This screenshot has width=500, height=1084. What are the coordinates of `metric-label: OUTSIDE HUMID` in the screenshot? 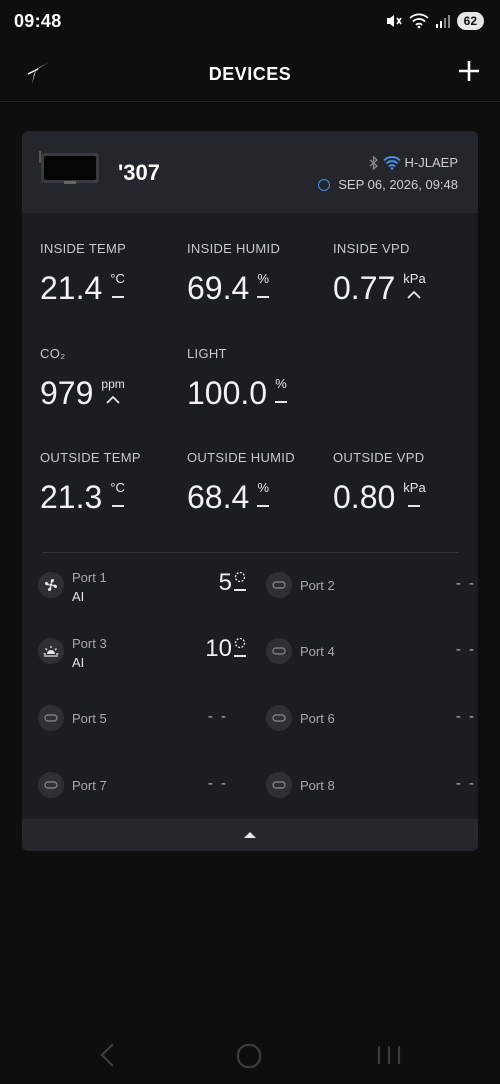 It's located at (241, 457).